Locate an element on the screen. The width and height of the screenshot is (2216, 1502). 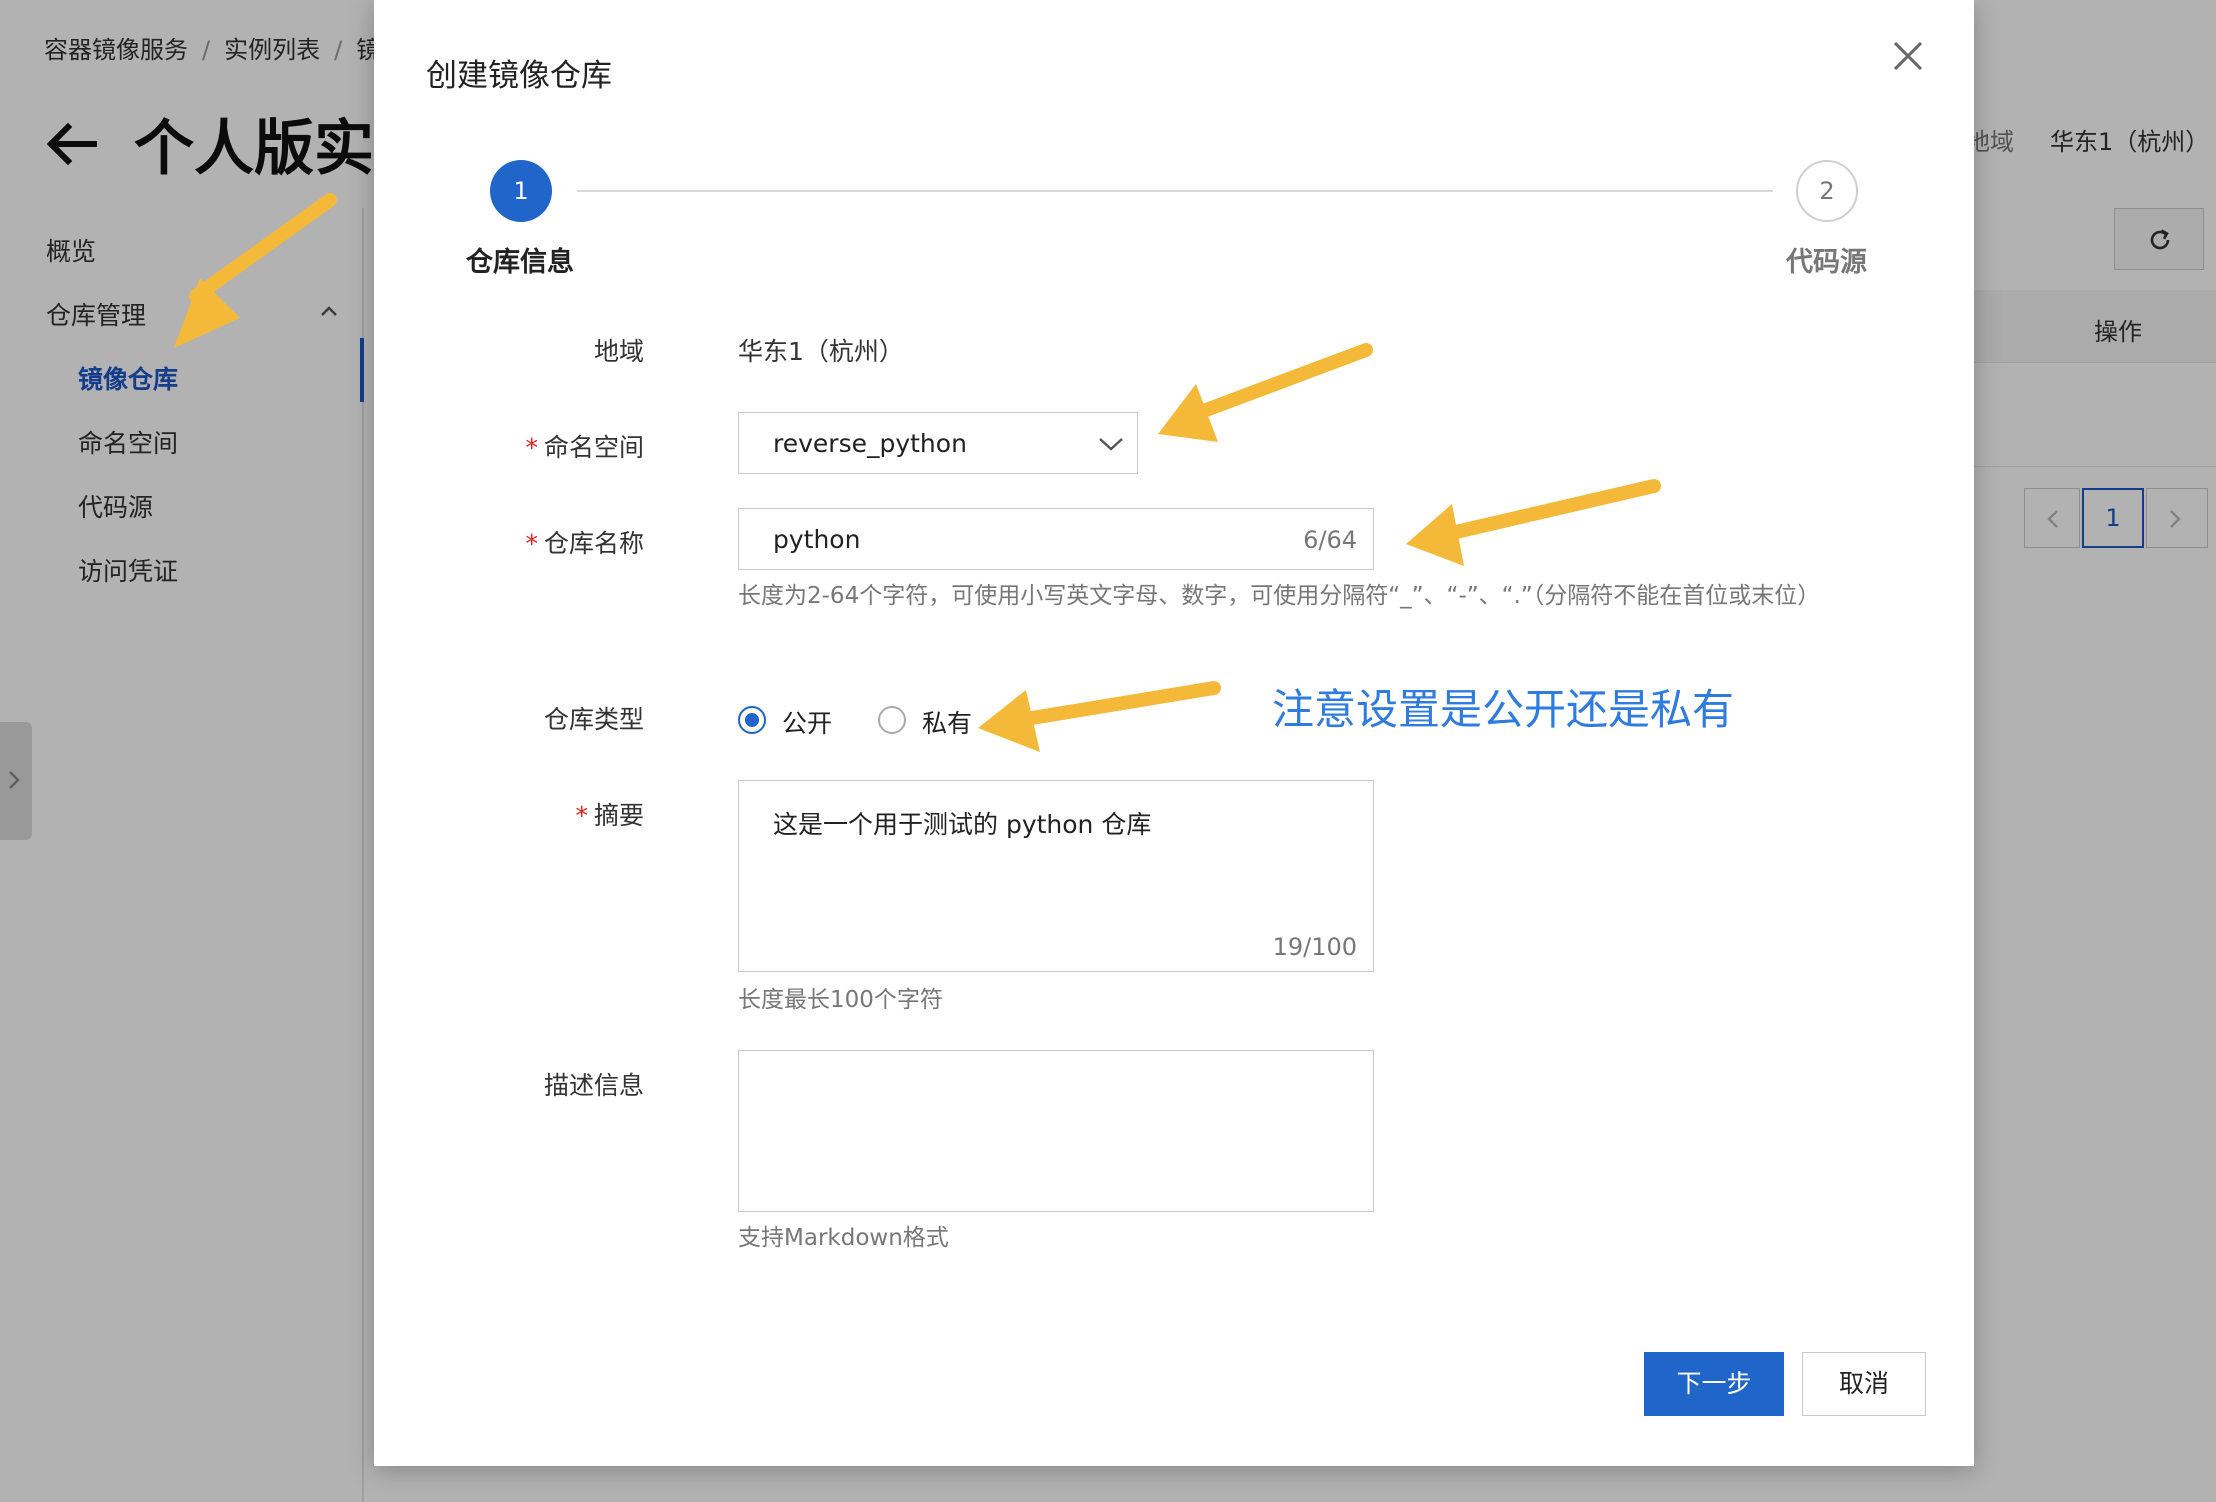
close-icon is located at coordinates (1908, 56).